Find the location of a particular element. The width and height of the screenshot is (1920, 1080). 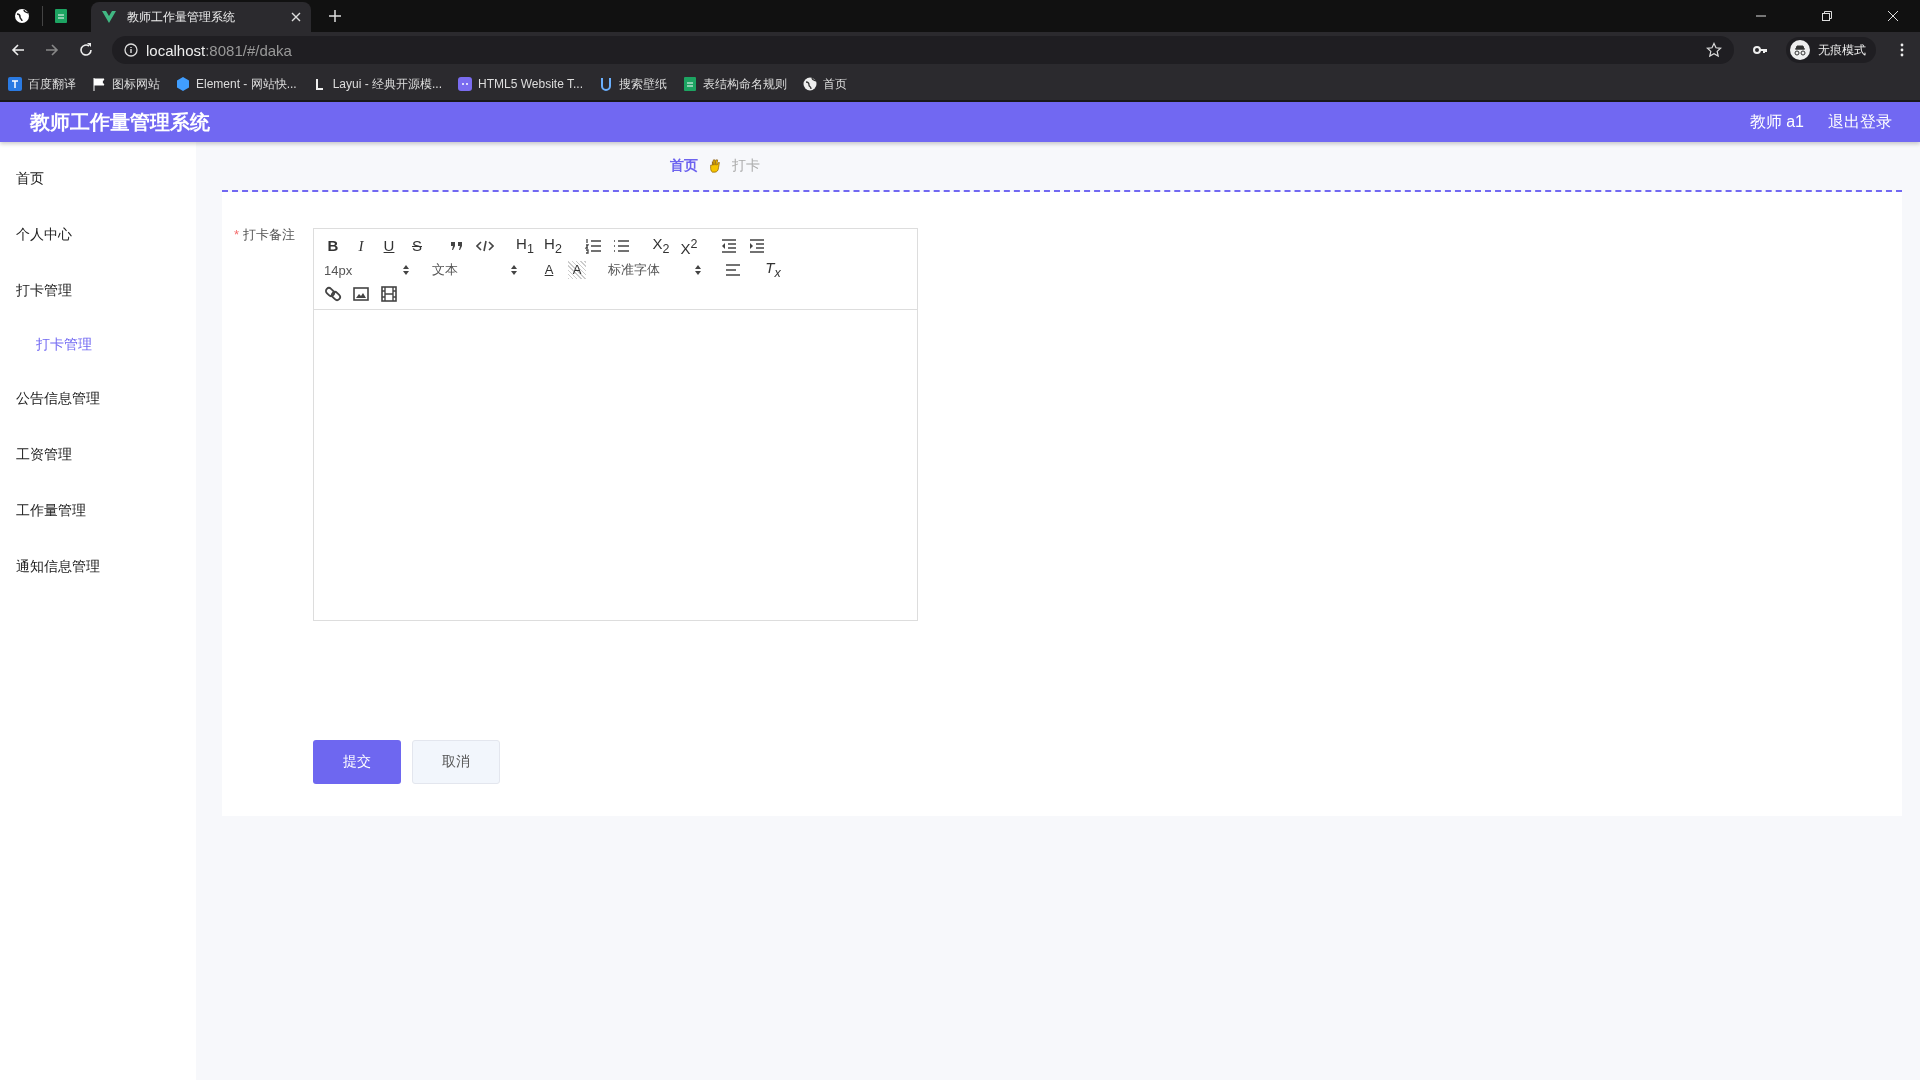

indent-icon is located at coordinates (757, 246).